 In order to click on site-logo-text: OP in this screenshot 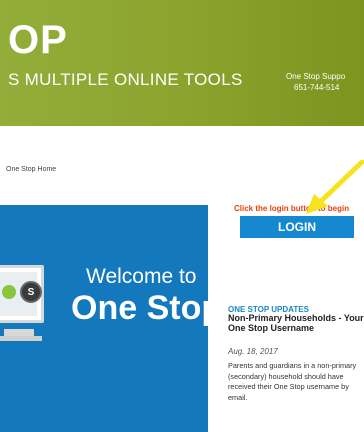, I will do `click(38, 40)`.